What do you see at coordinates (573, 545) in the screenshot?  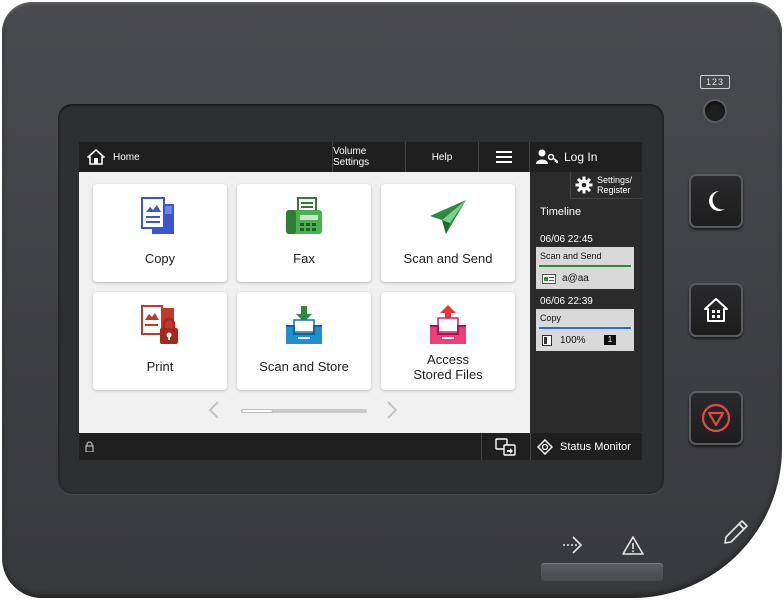 I see `data-in-arrow-icon` at bounding box center [573, 545].